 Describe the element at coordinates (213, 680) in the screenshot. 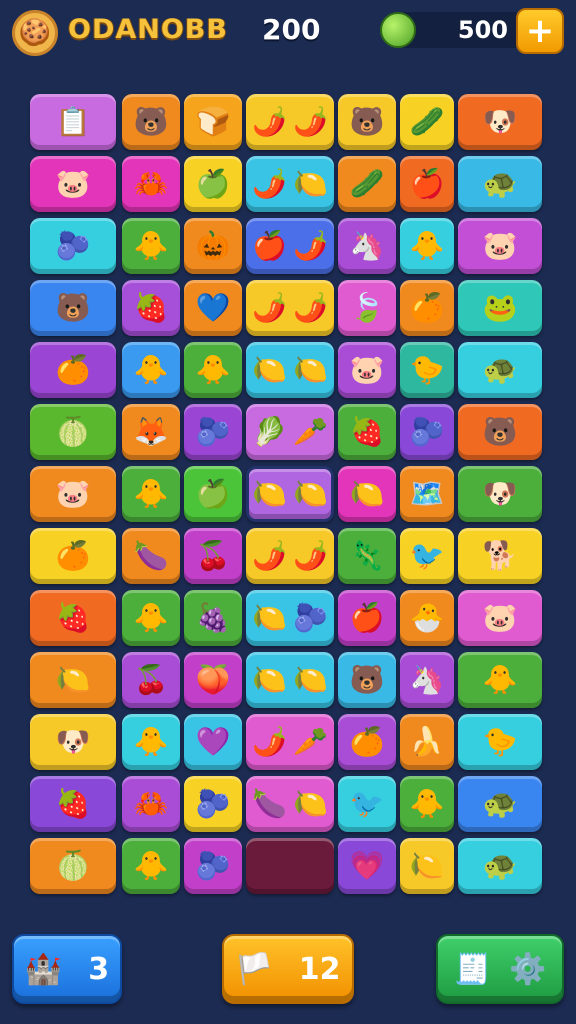

I see `tile-peach-icon: 🍑` at that location.